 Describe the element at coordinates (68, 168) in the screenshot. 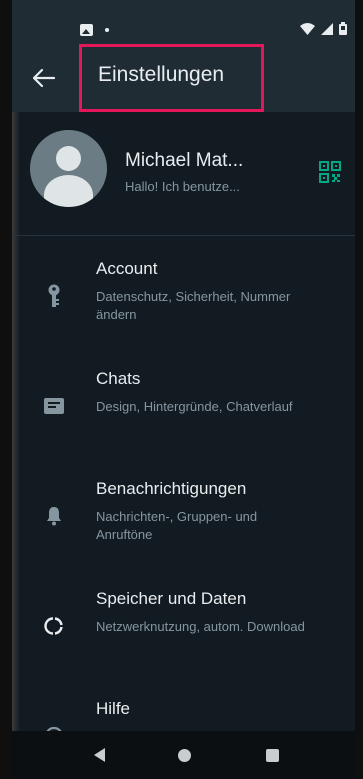

I see `avatar` at that location.